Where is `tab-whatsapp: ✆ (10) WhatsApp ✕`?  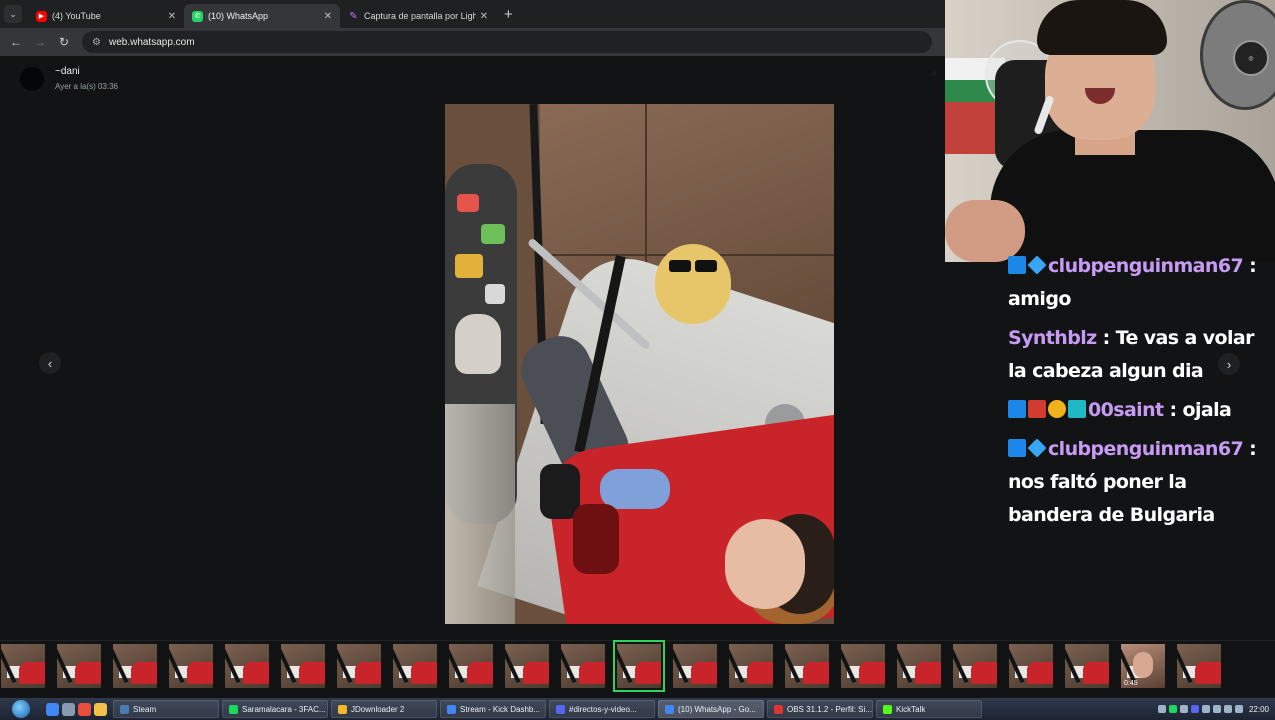
tab-whatsapp: ✆ (10) WhatsApp ✕ is located at coordinates (262, 16).